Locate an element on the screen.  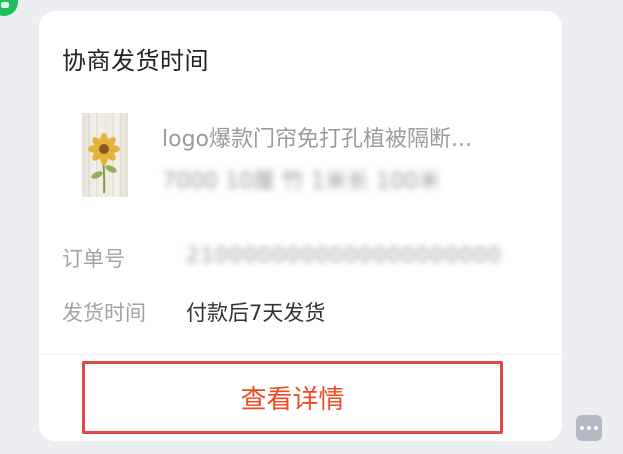
card-title: 协商发货时间 is located at coordinates (135, 61).